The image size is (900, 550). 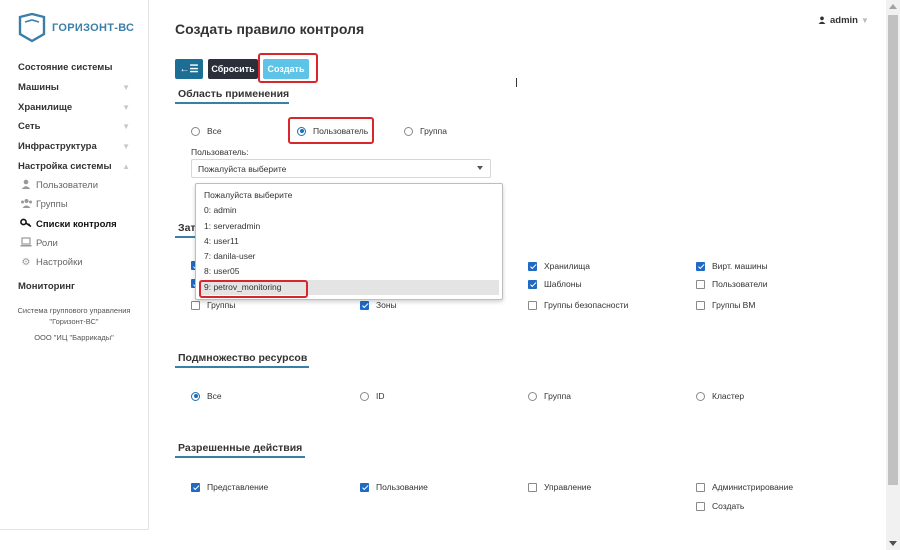 I want to click on highlight-user-option, so click(x=331, y=130).